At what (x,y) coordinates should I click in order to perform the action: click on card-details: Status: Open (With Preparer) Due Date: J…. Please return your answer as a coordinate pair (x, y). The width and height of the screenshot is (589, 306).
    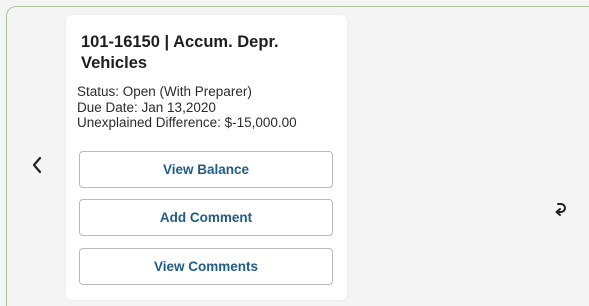
    Looking at the image, I should click on (187, 107).